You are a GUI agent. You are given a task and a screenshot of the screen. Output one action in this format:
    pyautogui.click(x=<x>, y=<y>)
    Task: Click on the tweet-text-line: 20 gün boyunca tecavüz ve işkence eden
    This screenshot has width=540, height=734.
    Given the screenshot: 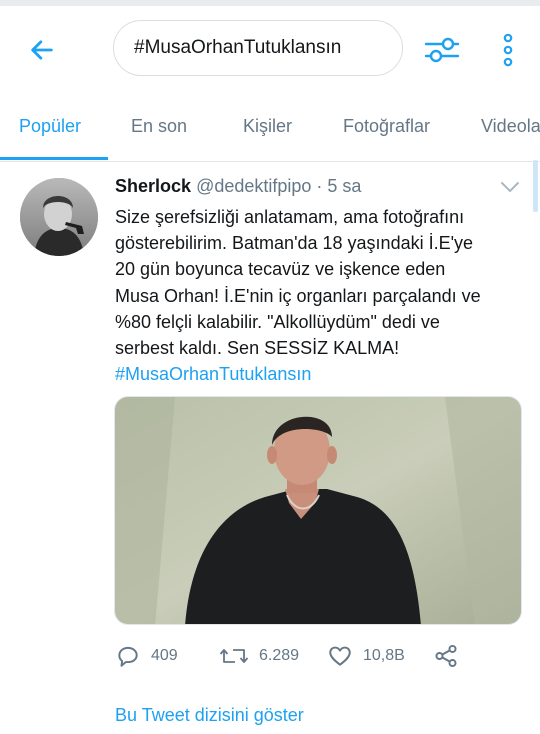 What is the action you would take?
    pyautogui.click(x=280, y=269)
    